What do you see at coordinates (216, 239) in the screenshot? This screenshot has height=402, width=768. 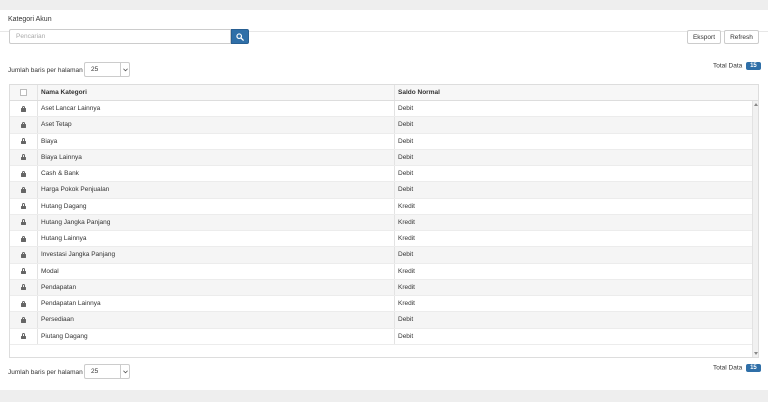 I see `cell-name: Hutang Lainnya` at bounding box center [216, 239].